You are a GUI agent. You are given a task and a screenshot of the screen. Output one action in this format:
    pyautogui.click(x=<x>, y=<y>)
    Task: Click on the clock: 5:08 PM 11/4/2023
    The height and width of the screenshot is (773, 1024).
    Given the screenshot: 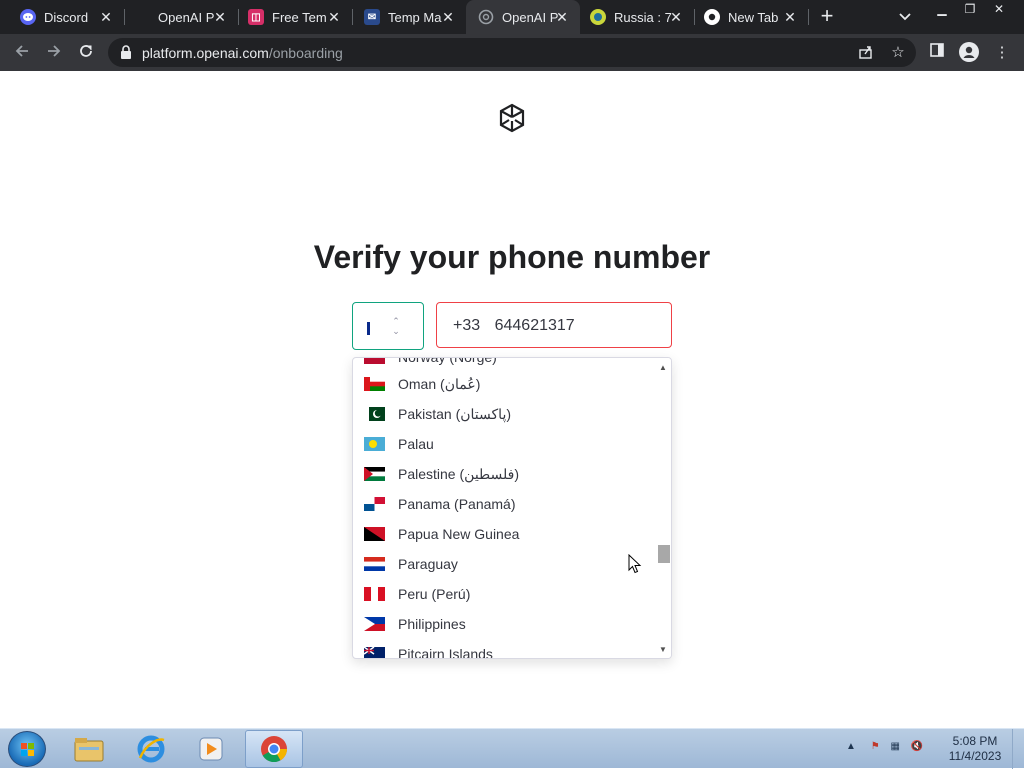 What is the action you would take?
    pyautogui.click(x=975, y=749)
    